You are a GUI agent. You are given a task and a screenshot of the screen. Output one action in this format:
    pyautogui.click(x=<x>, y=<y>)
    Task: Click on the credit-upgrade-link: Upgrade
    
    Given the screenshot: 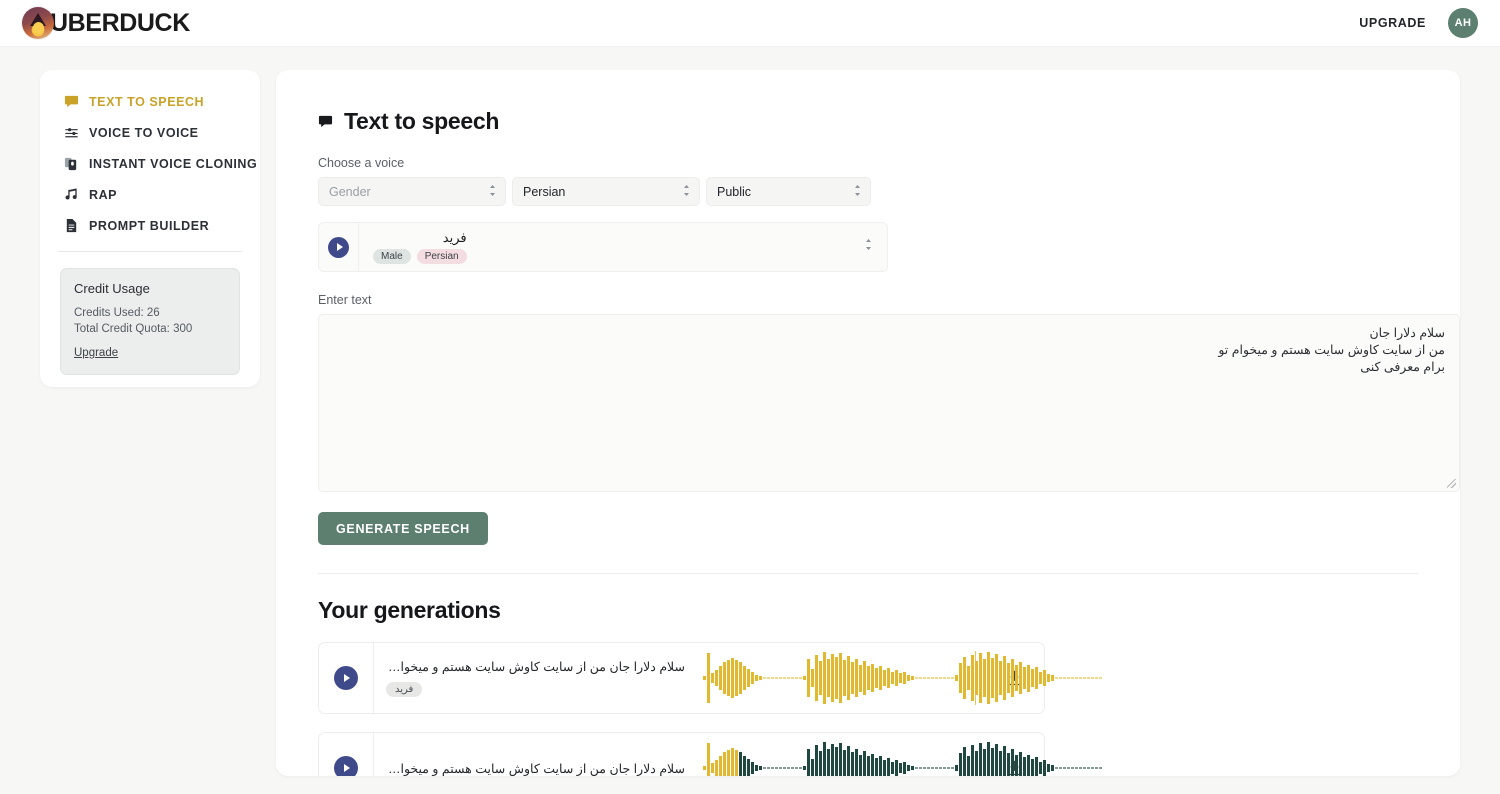 What is the action you would take?
    pyautogui.click(x=96, y=353)
    